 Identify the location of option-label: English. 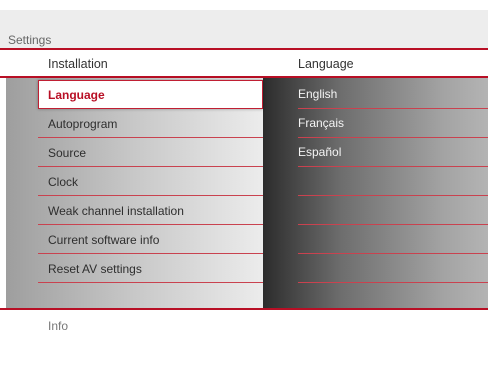
(318, 94).